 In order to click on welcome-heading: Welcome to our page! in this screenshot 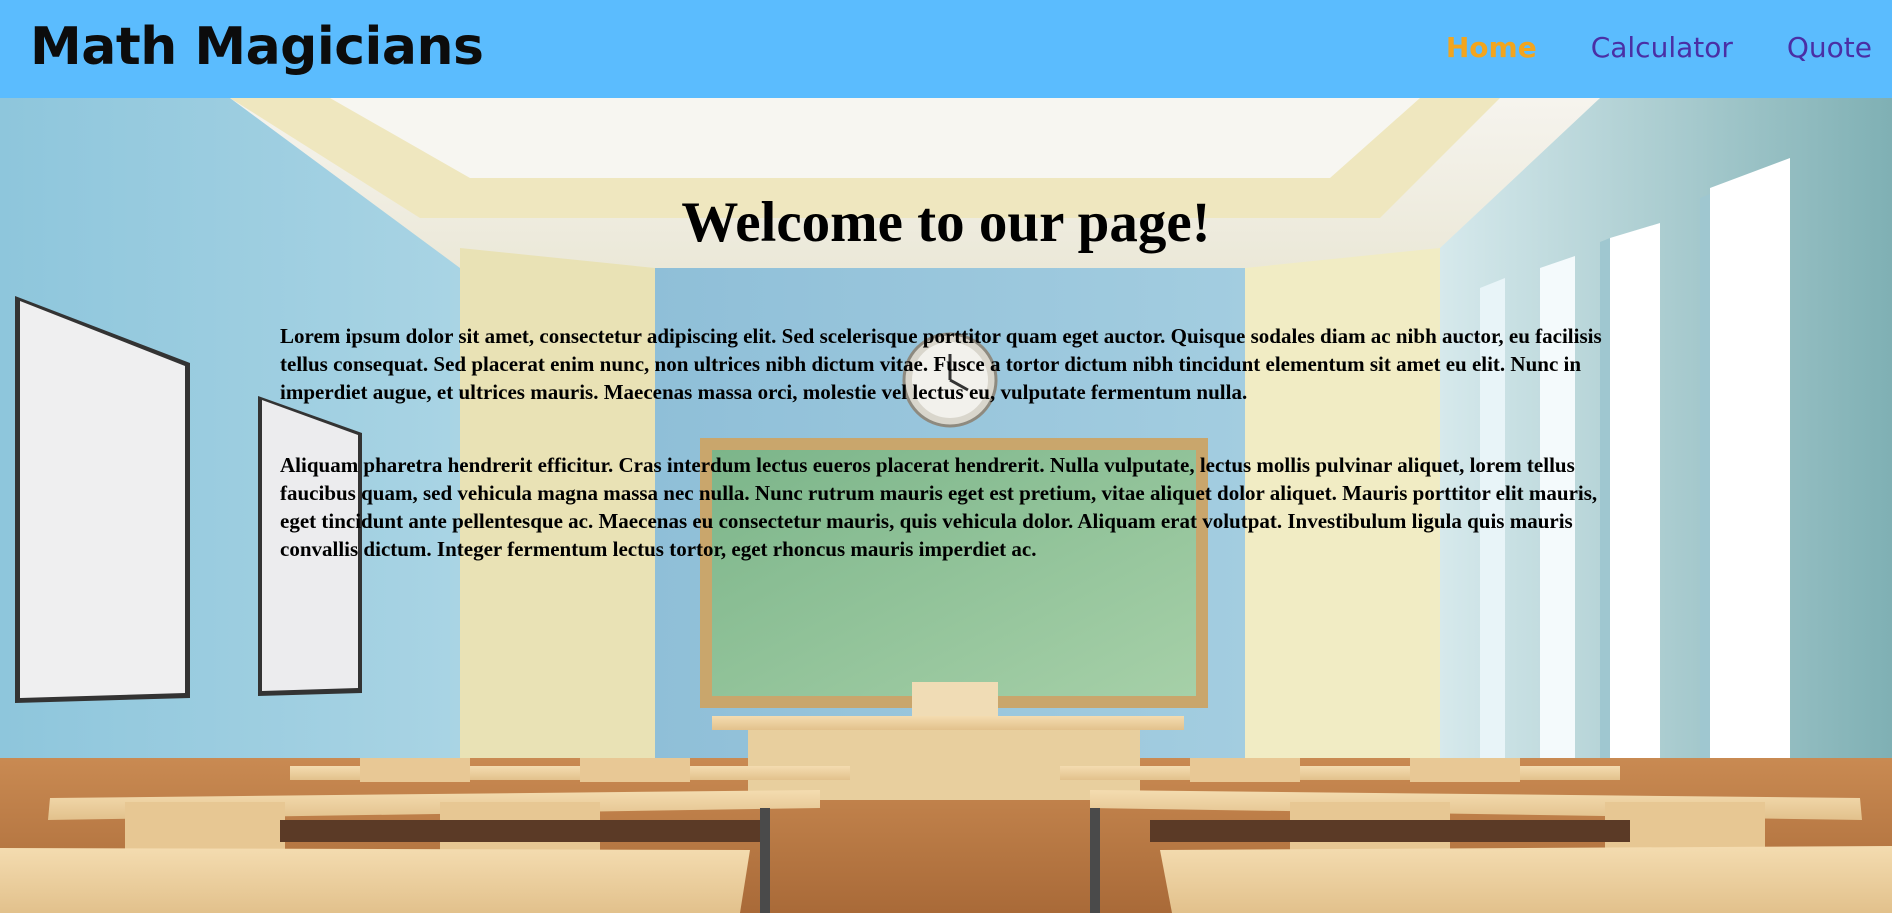, I will do `click(946, 222)`.